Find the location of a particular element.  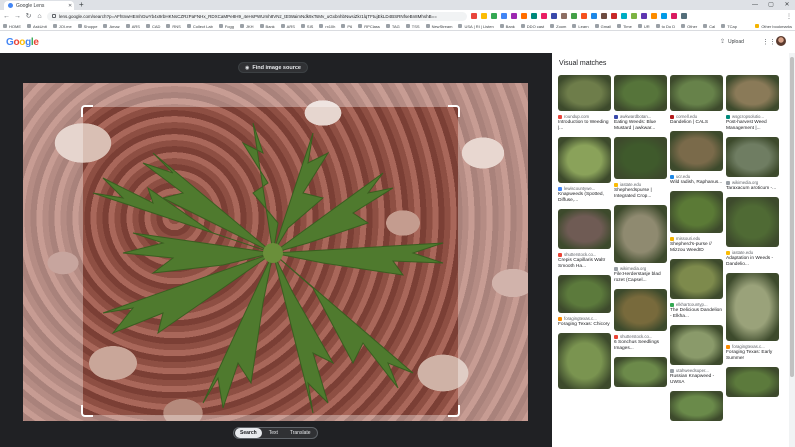

bookmark-item: RNS is located at coordinates (173, 26).